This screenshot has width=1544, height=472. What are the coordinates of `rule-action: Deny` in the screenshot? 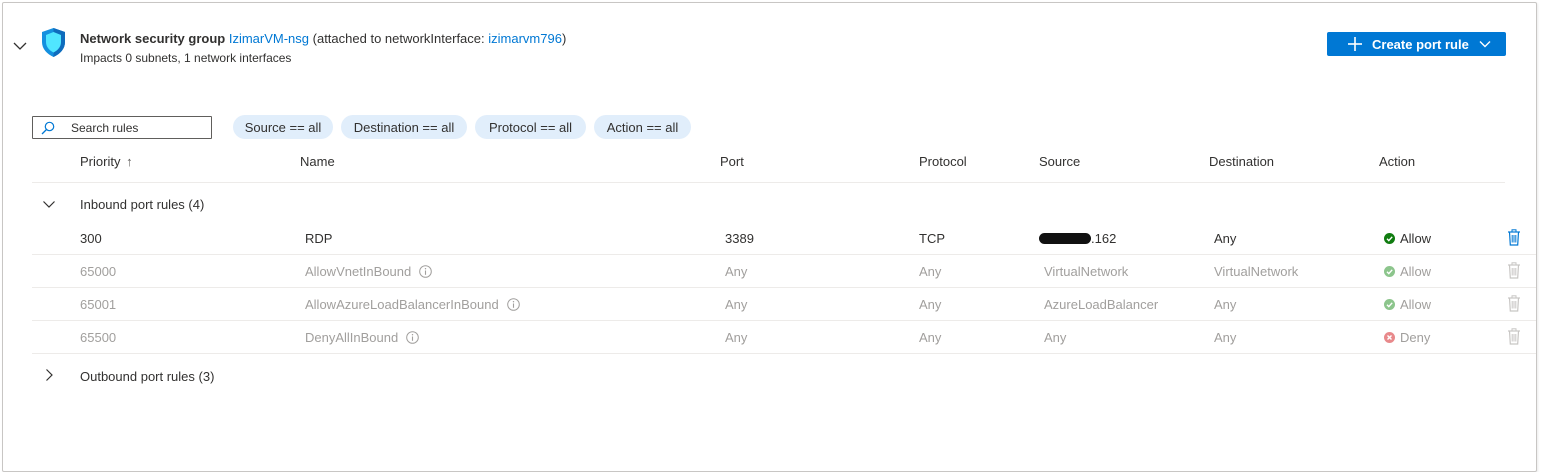 It's located at (1407, 337).